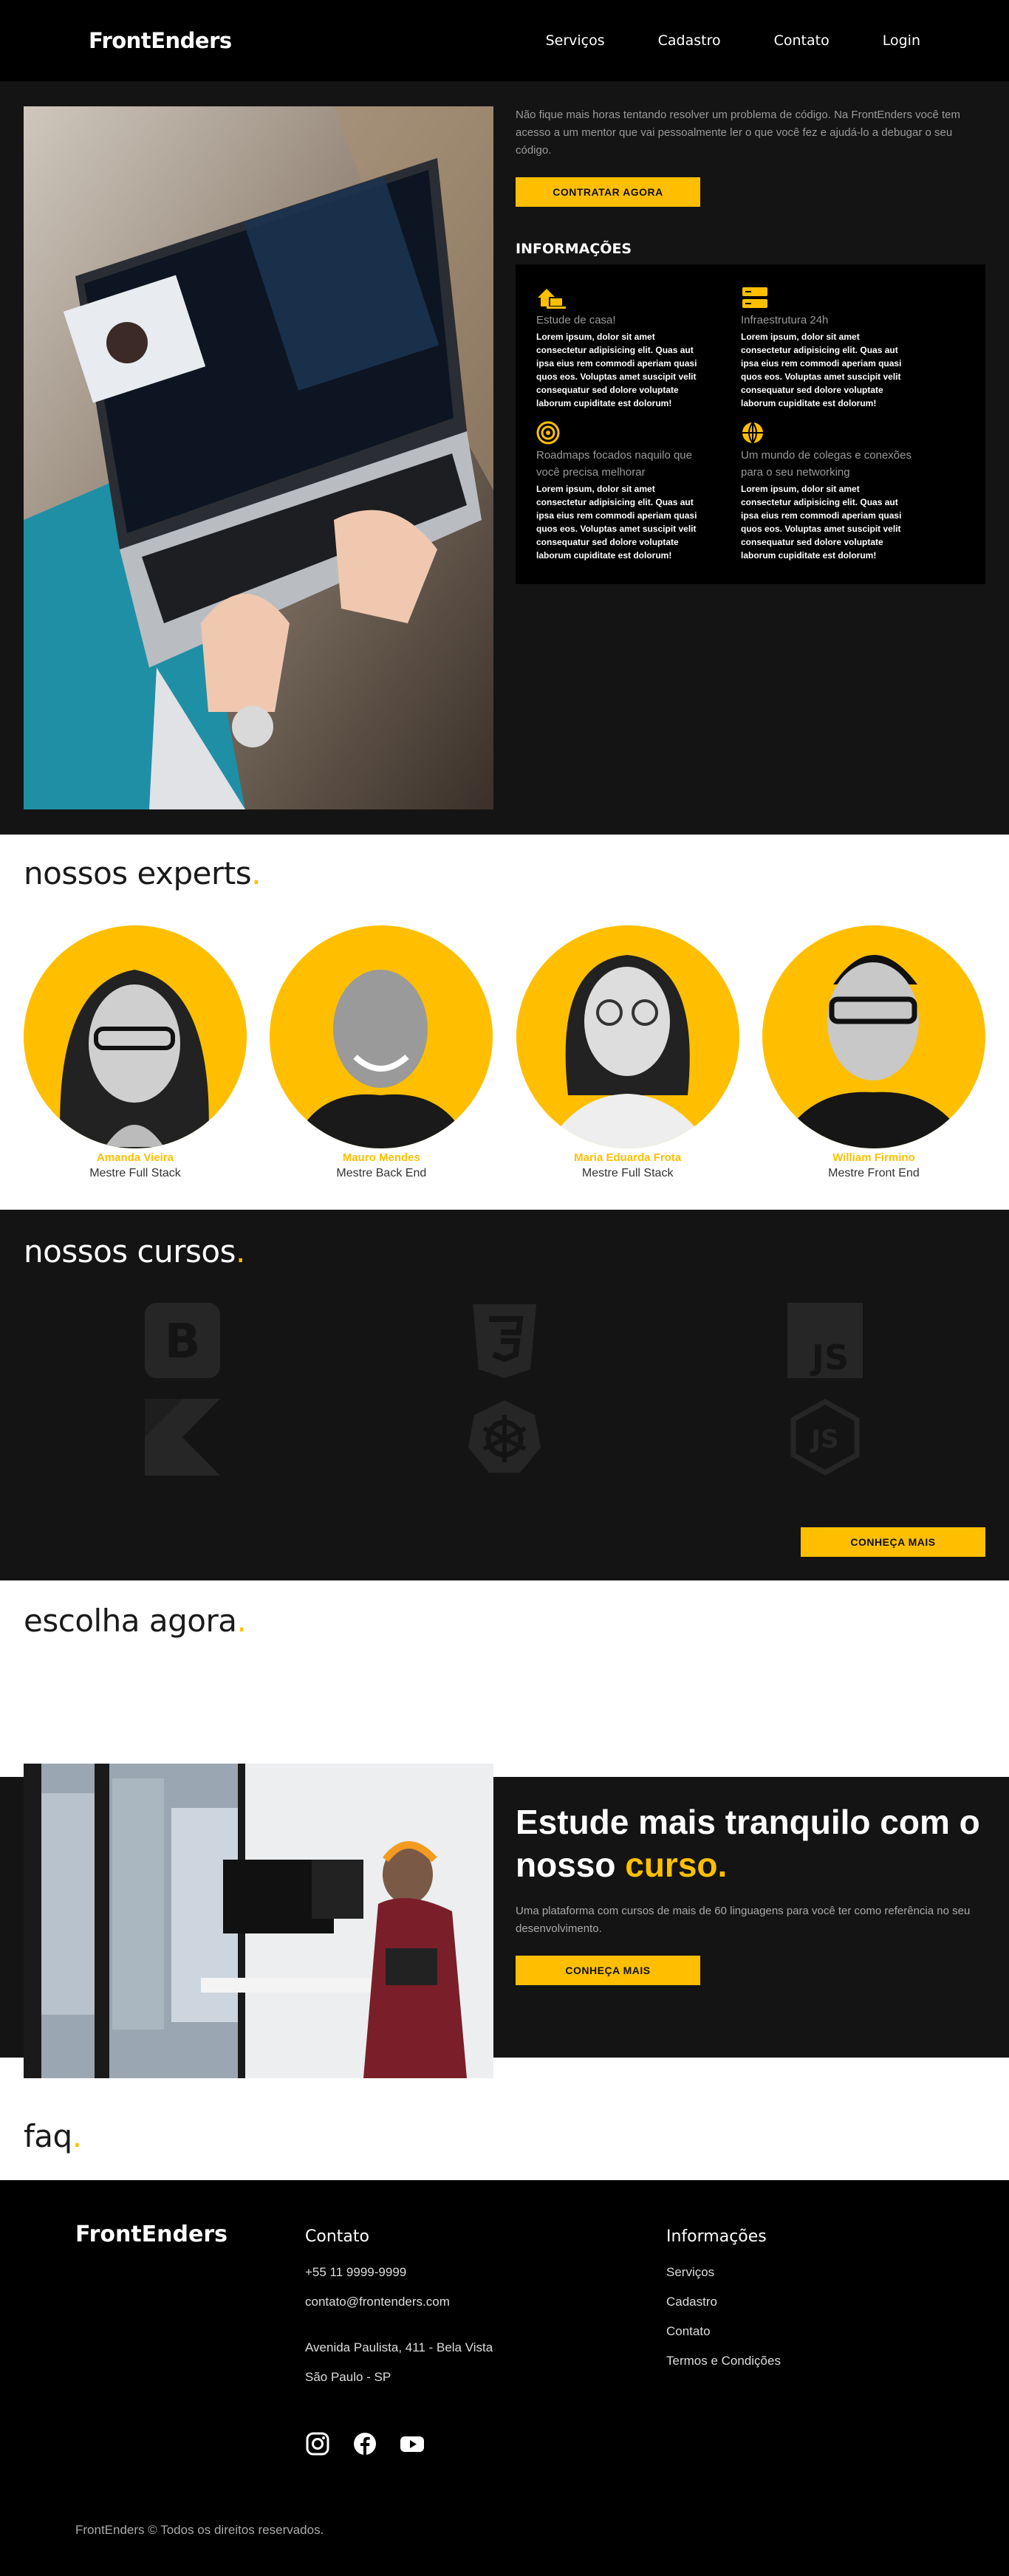 This screenshot has height=2576, width=1009. I want to click on expert-card: William Firmino Mestre Front End, so click(873, 1052).